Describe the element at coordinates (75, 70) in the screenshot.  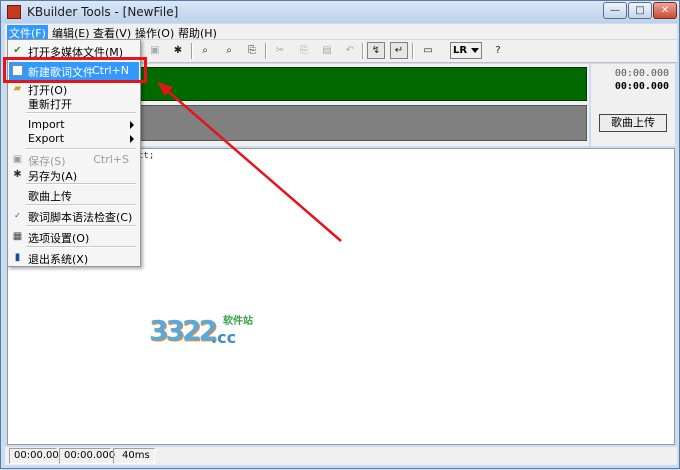
I see `annotation-highlight-box` at that location.